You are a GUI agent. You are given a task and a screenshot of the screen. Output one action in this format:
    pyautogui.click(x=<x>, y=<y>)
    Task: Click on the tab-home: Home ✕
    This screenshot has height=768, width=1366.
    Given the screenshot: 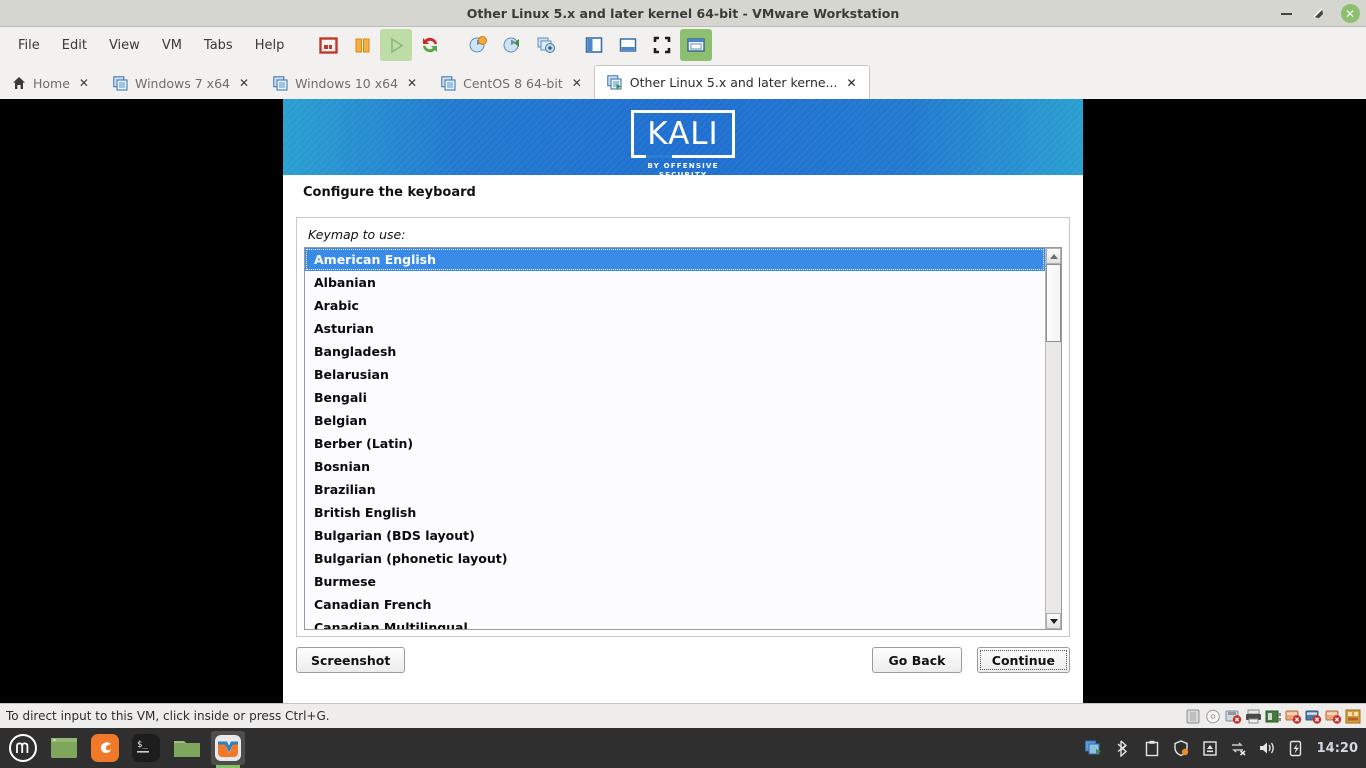 What is the action you would take?
    pyautogui.click(x=50, y=83)
    